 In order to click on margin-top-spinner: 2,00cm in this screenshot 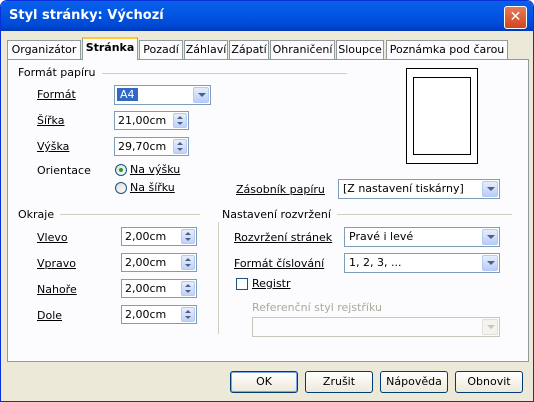, I will do `click(159, 288)`.